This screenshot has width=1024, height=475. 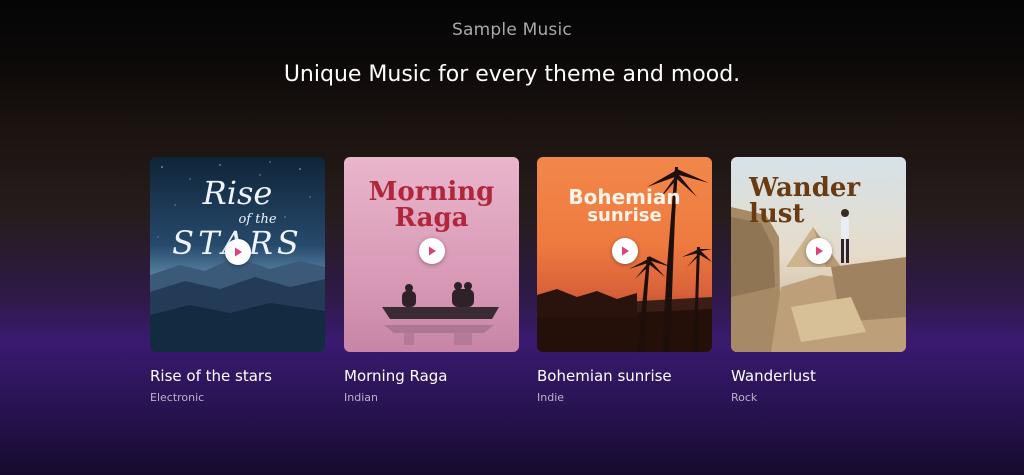 I want to click on track-cover: Wander lust, so click(x=818, y=254).